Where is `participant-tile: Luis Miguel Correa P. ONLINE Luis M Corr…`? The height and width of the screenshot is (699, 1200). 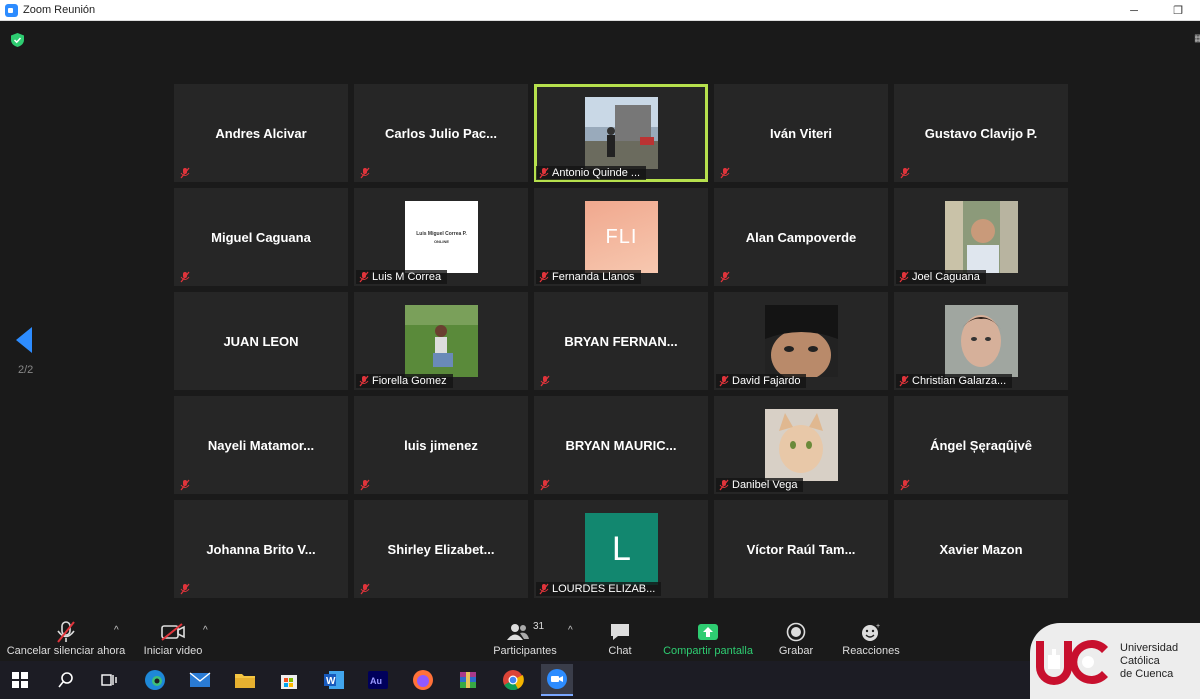
participant-tile: Luis Miguel Correa P. ONLINE Luis M Corr… is located at coordinates (441, 237).